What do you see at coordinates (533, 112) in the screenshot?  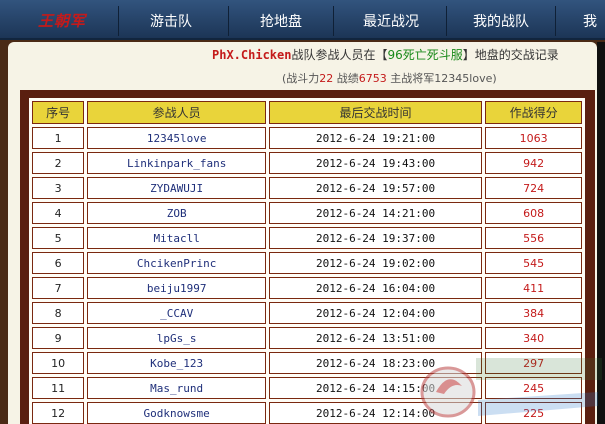 I see `header-battle-score: 作战得分` at bounding box center [533, 112].